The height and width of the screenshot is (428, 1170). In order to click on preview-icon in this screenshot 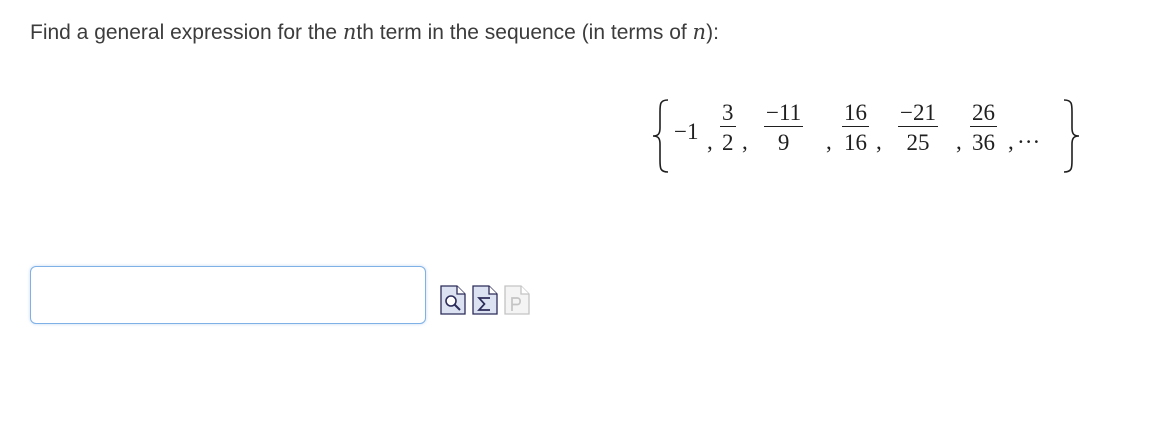, I will do `click(453, 300)`.